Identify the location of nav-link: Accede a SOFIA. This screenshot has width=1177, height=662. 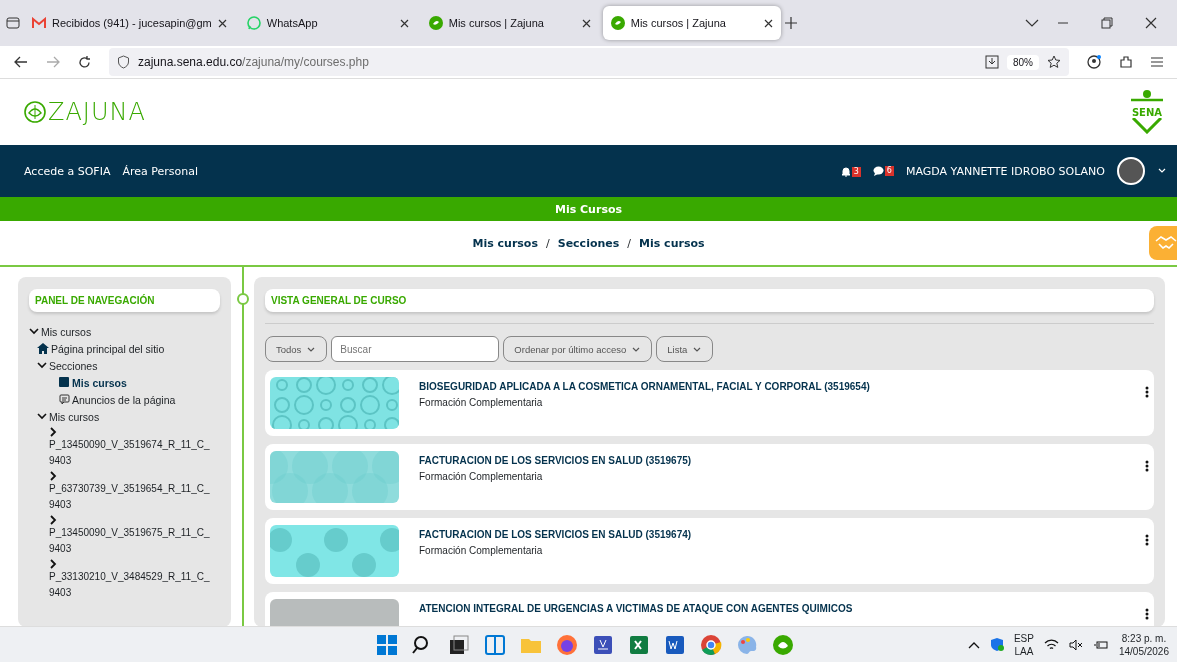
(67, 171).